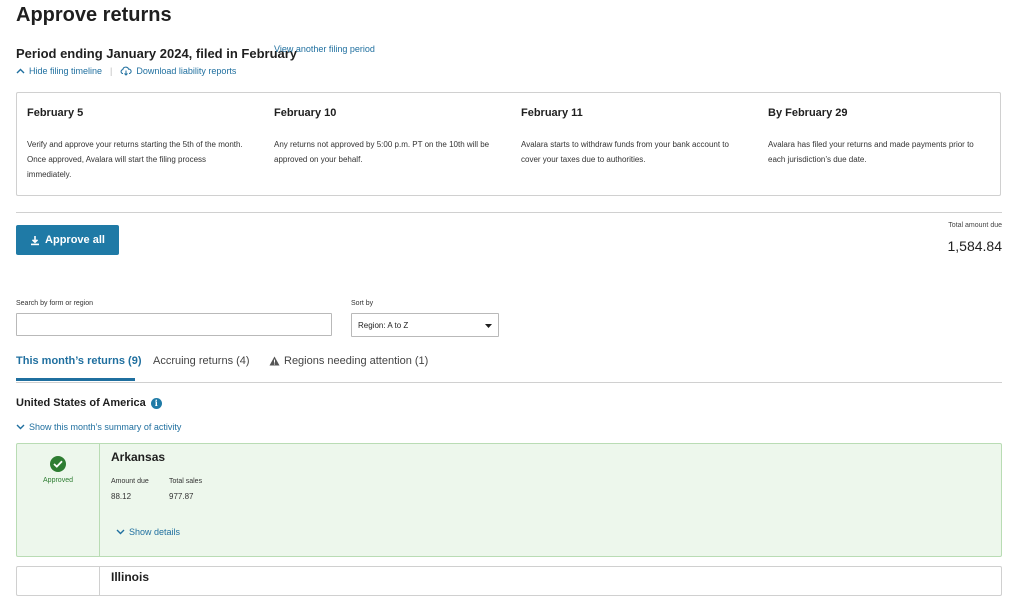  I want to click on page-title: Approve returns, so click(94, 15).